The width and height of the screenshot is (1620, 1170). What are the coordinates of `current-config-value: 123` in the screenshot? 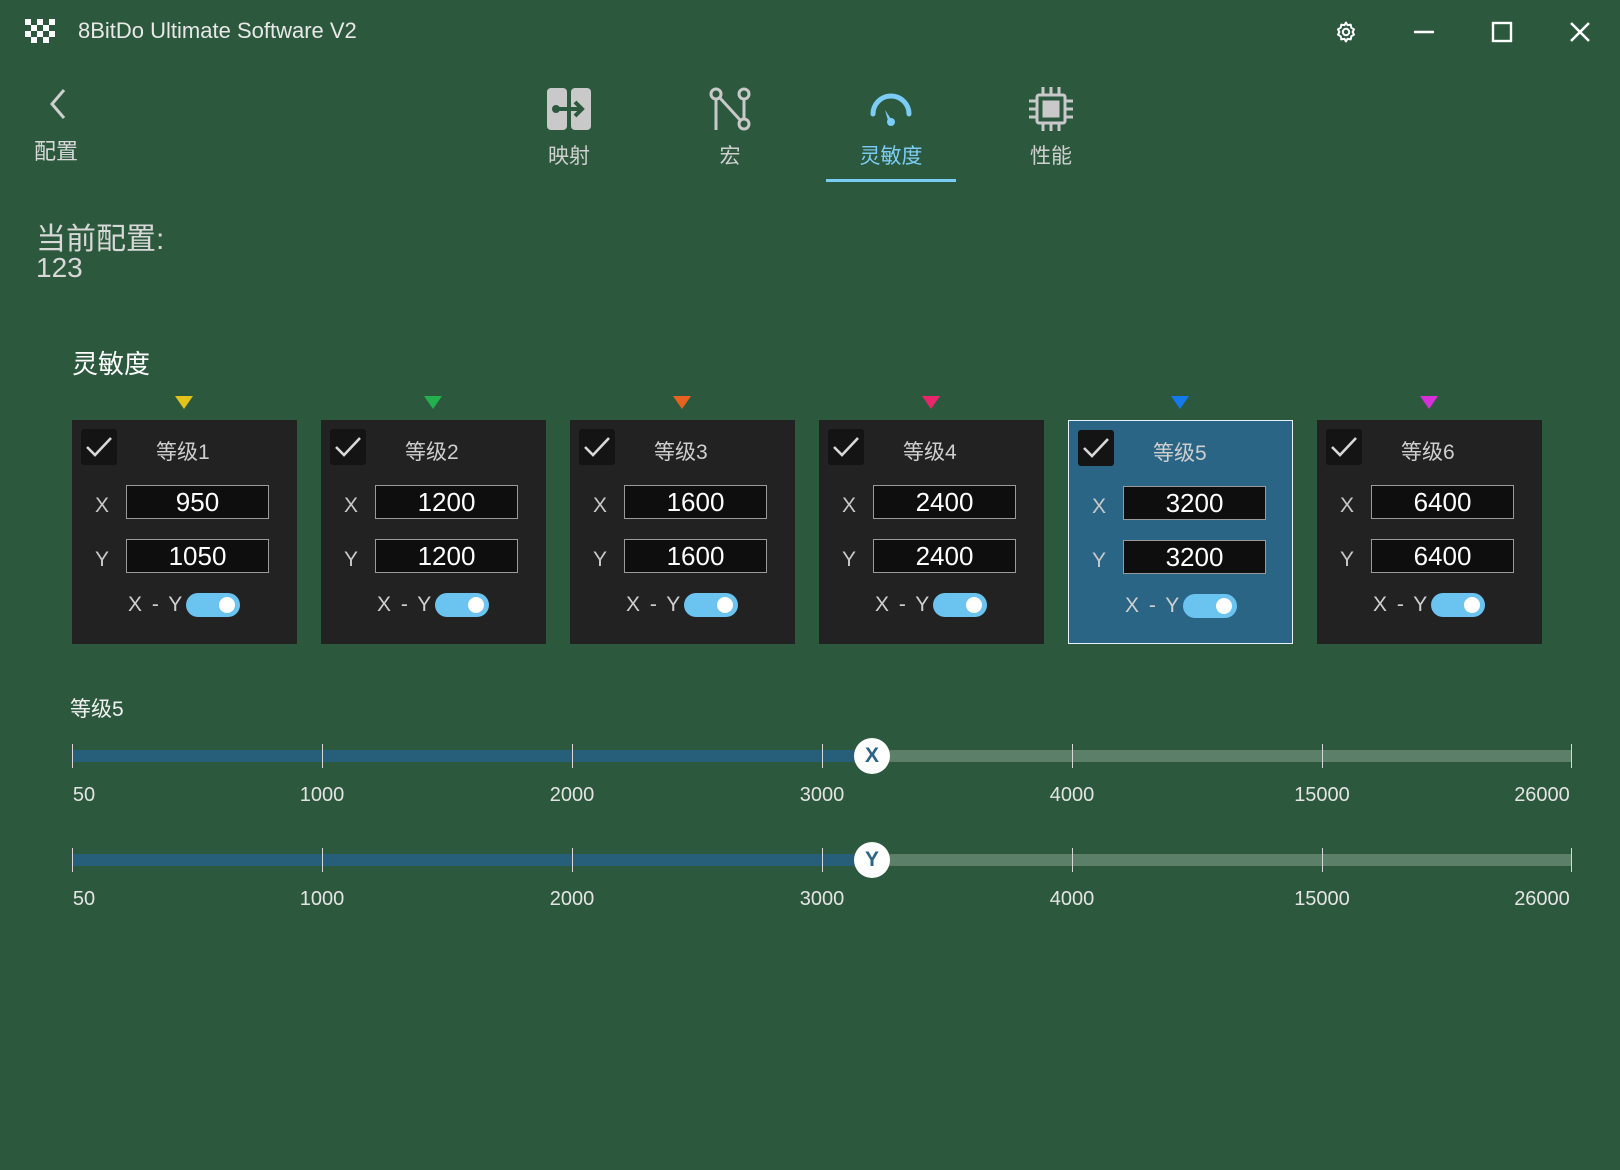 It's located at (59, 267).